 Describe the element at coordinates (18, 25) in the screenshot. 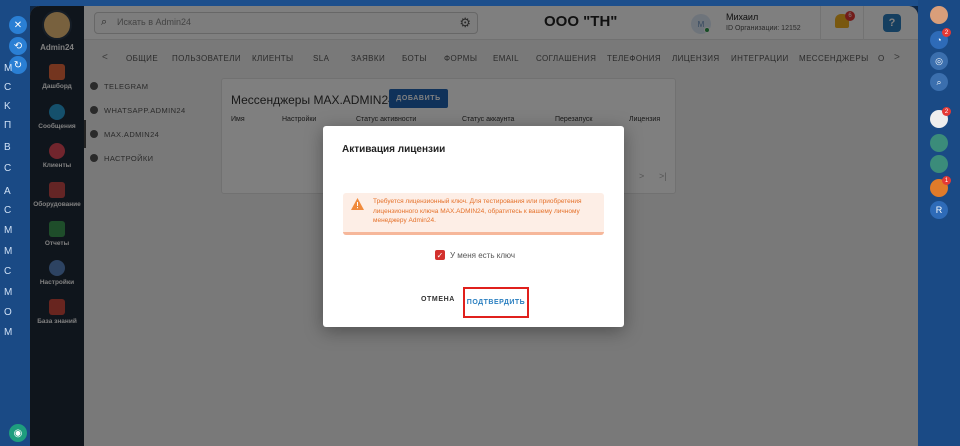

I see `close-icon: ✕` at that location.